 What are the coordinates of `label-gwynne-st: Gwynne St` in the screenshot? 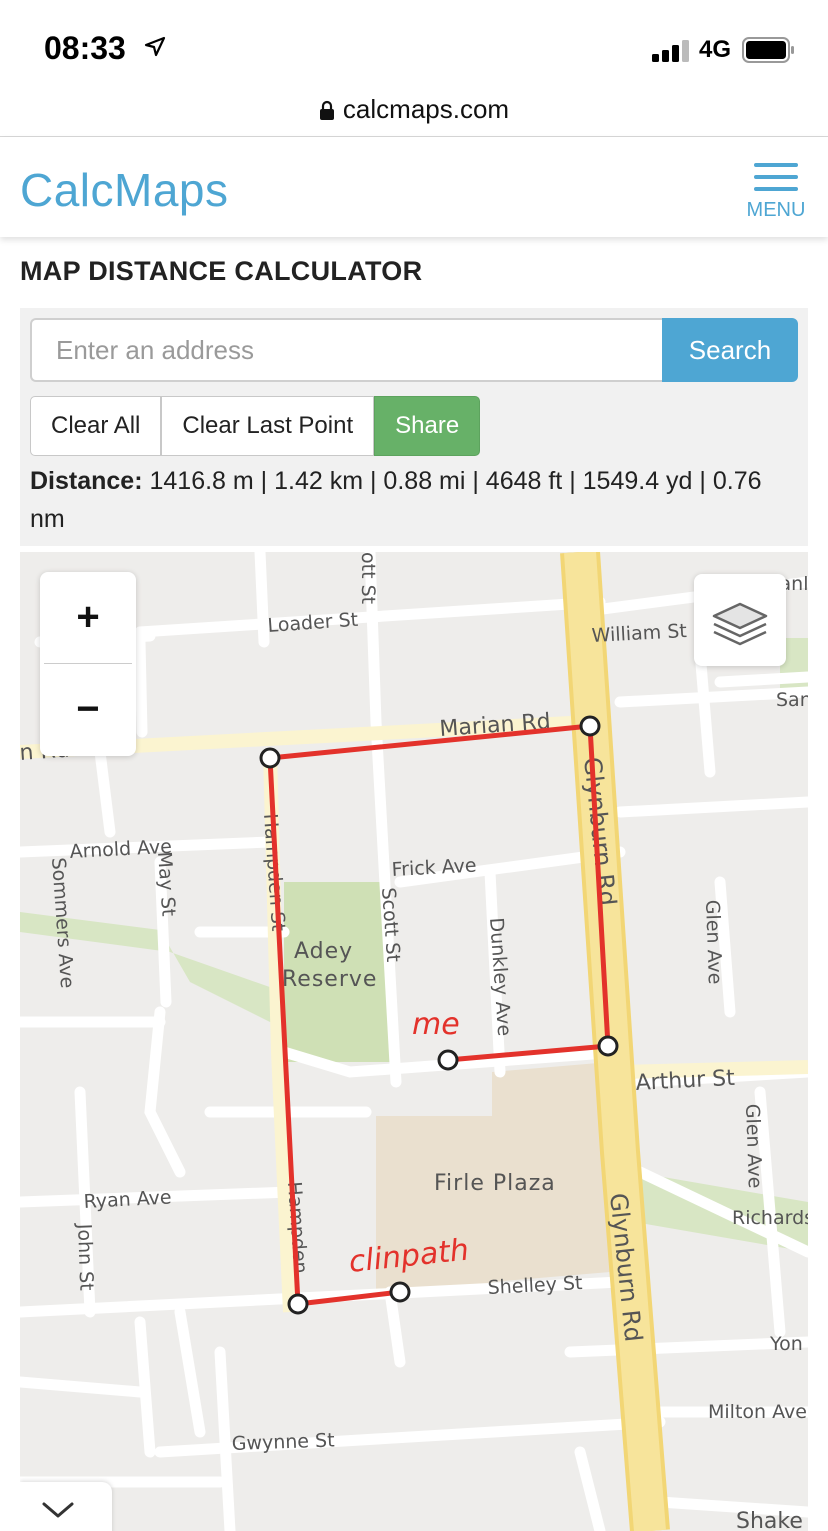 It's located at (283, 1442).